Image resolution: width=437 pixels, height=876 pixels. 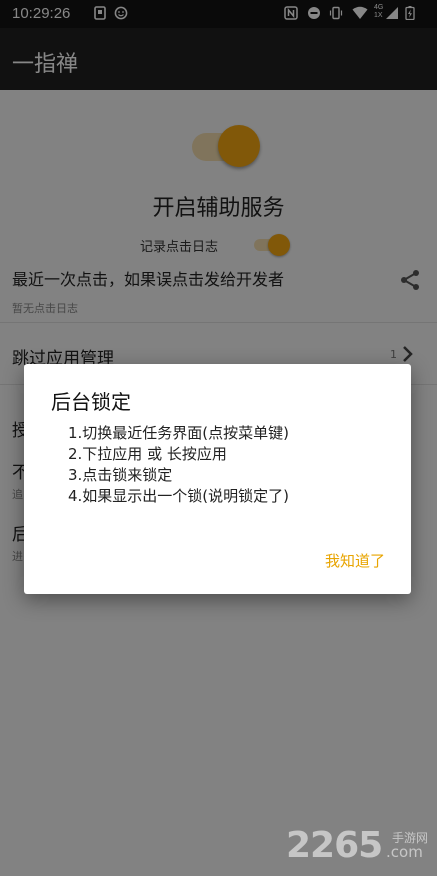 I want to click on instruction-line: 2.下拉应用 或 长按应用, so click(x=147, y=454).